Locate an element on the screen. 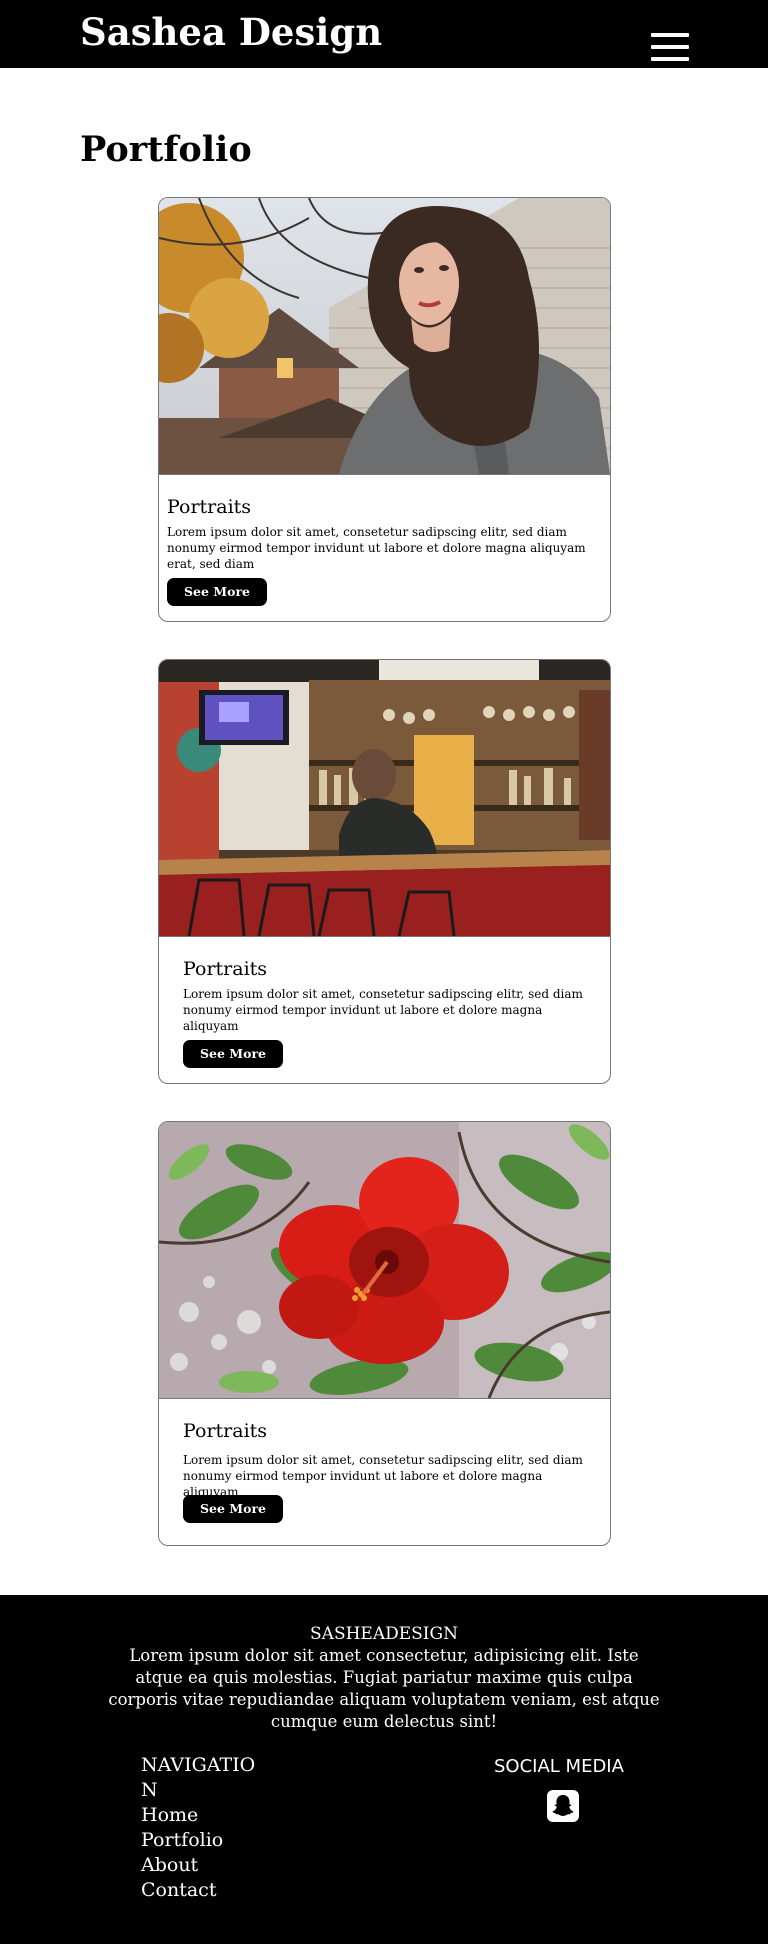 Image resolution: width=768 pixels, height=1944 pixels. nav-link-home: Home is located at coordinates (206, 1815).